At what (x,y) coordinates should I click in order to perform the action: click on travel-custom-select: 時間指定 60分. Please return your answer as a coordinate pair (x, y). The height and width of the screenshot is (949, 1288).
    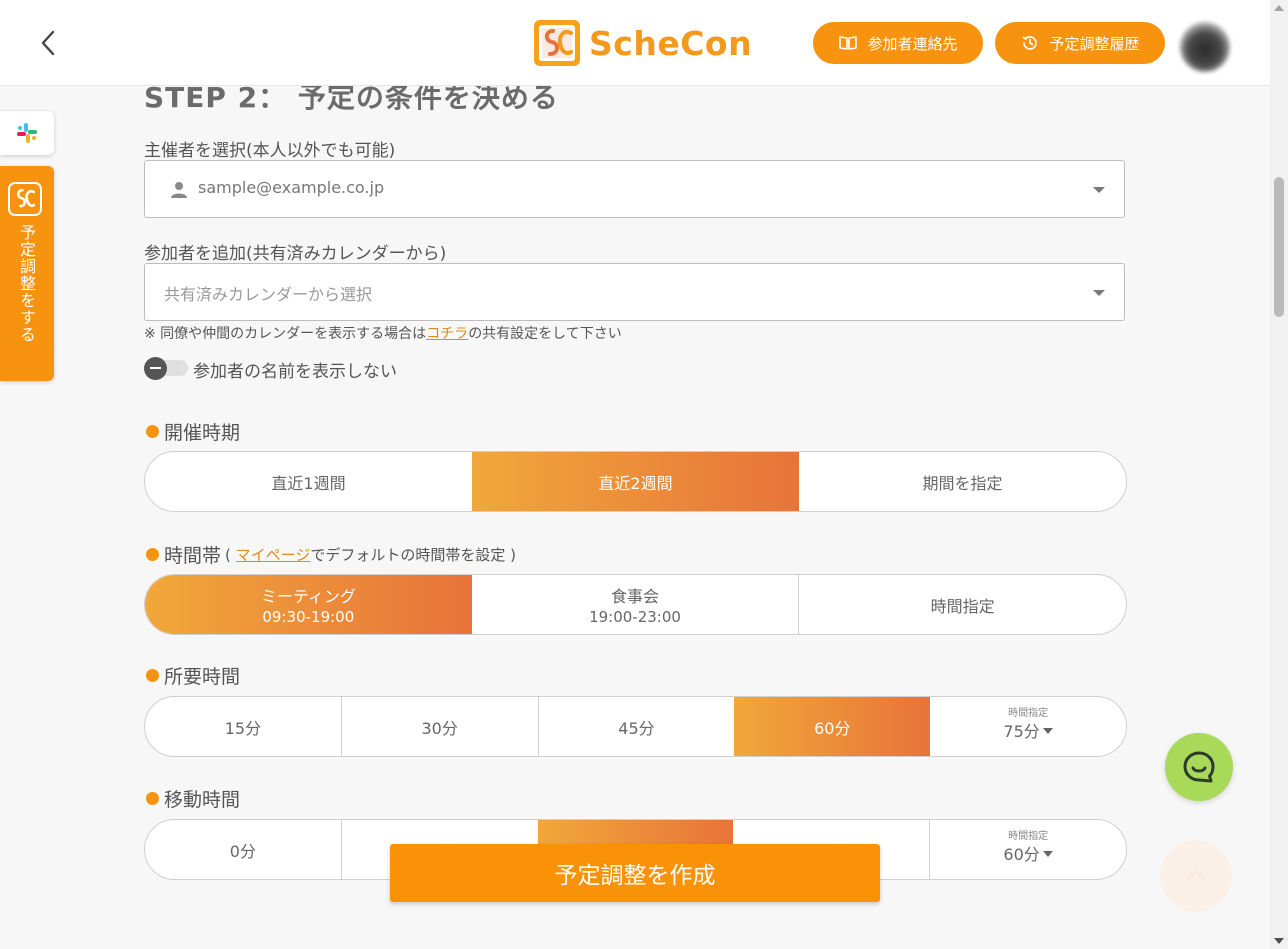
    Looking at the image, I should click on (1027, 849).